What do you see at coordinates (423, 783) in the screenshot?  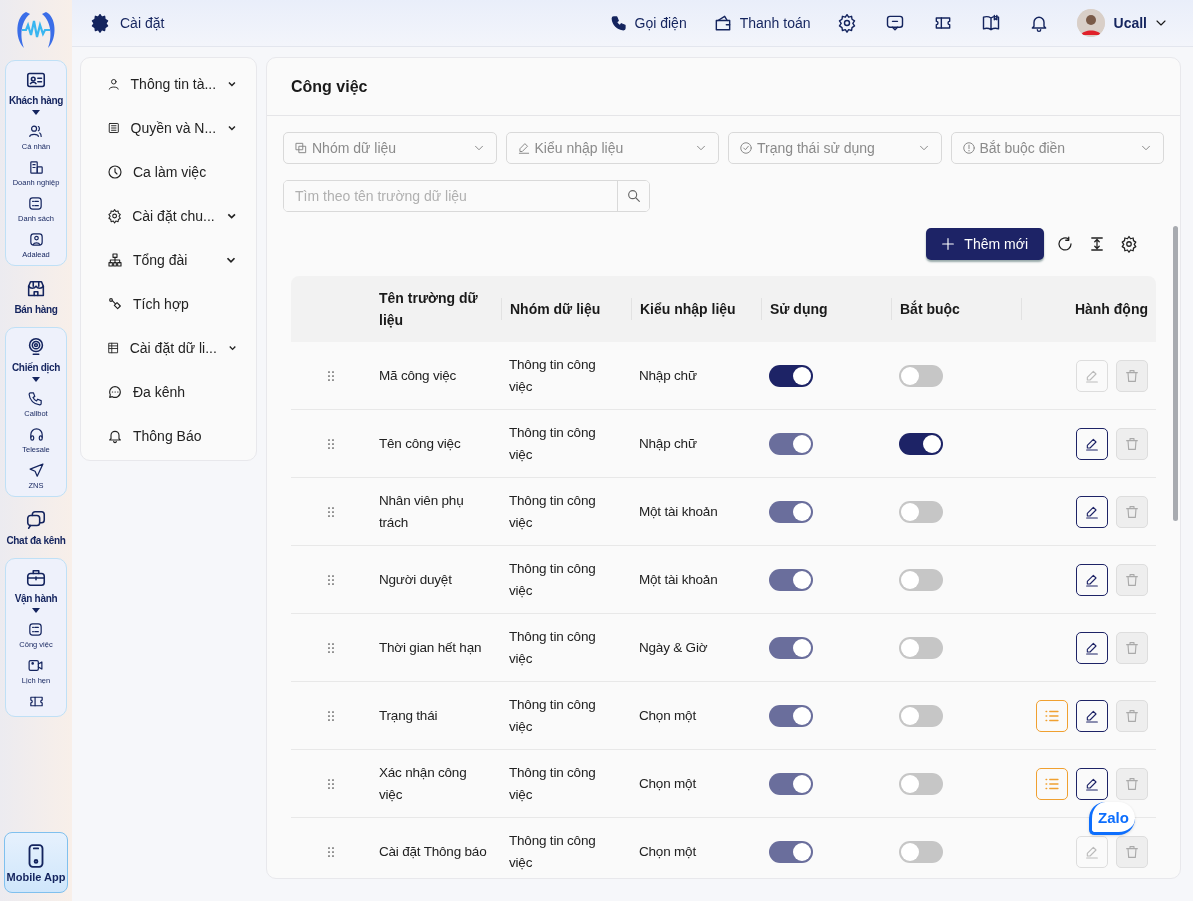 I see `table-cell-text: Xác nhận công việc` at bounding box center [423, 783].